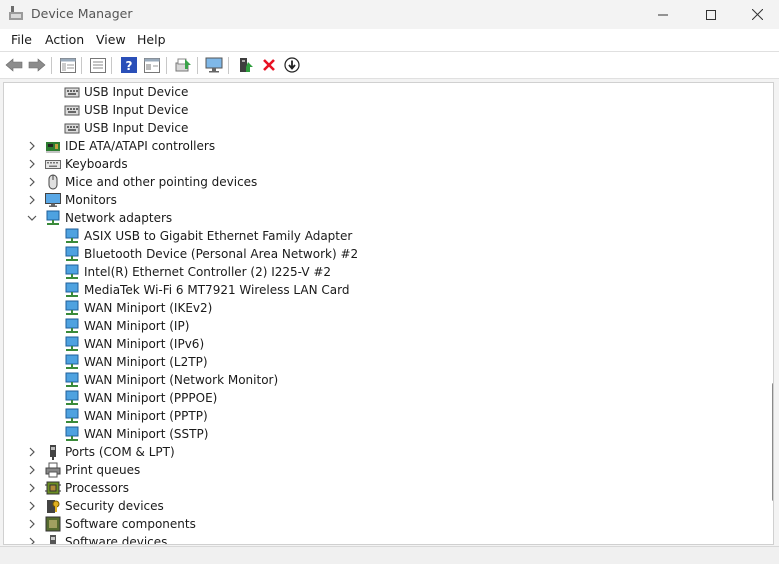 The width and height of the screenshot is (779, 564). Describe the element at coordinates (53, 470) in the screenshot. I see `printer-icon` at that location.